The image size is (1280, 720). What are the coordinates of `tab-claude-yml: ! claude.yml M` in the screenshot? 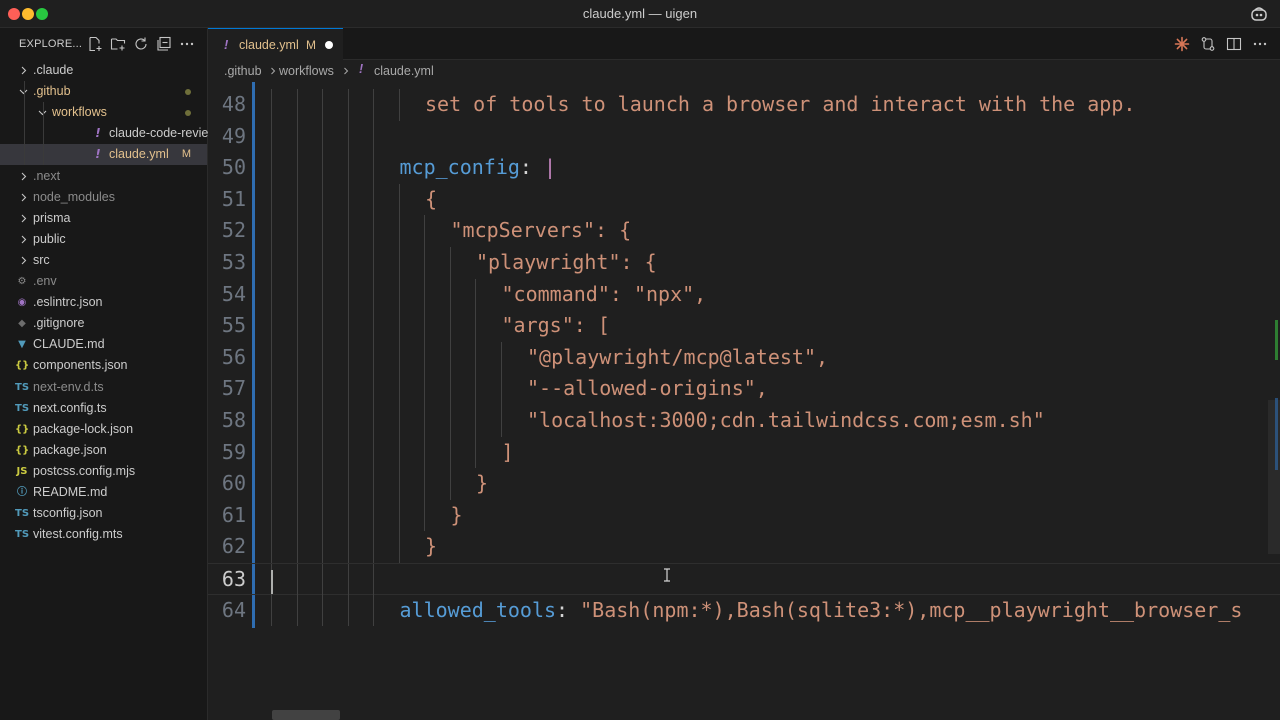 It's located at (275, 44).